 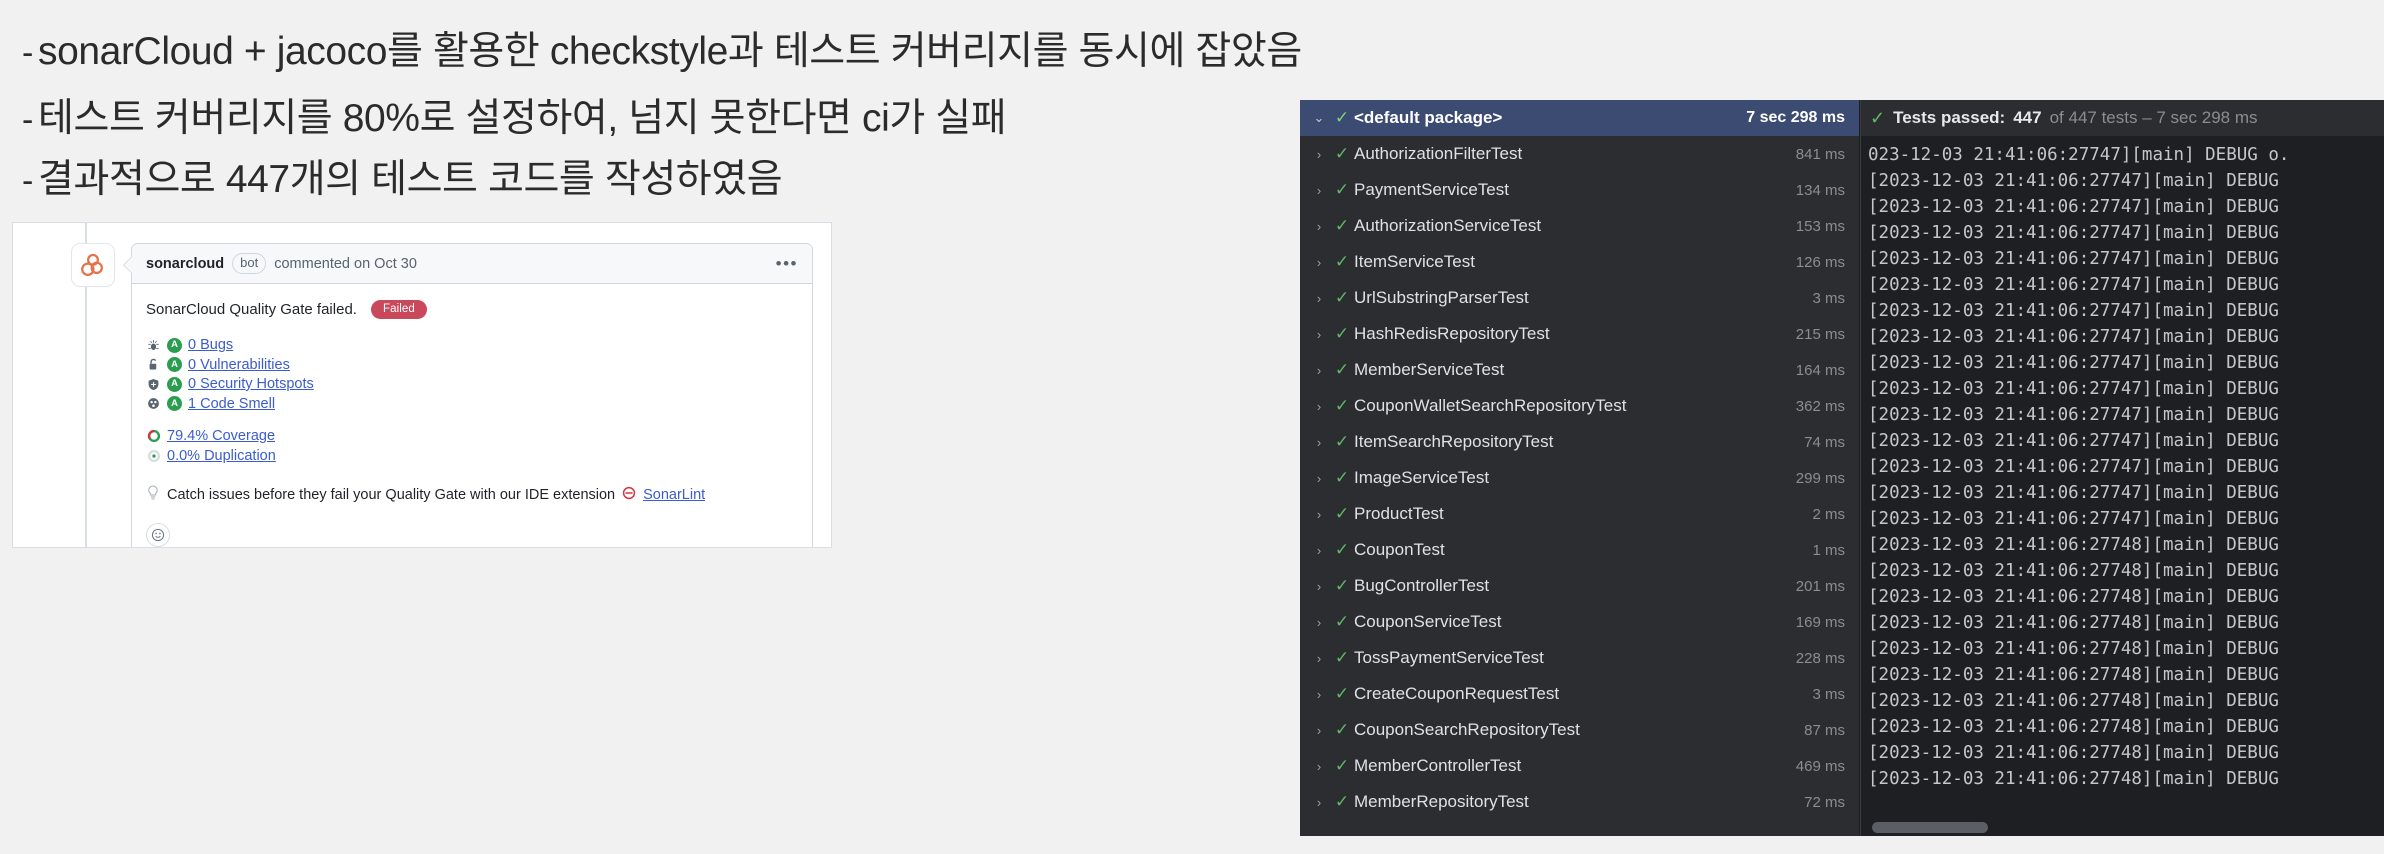 What do you see at coordinates (472, 345) in the screenshot?
I see `metric-row: A 0 Bugs` at bounding box center [472, 345].